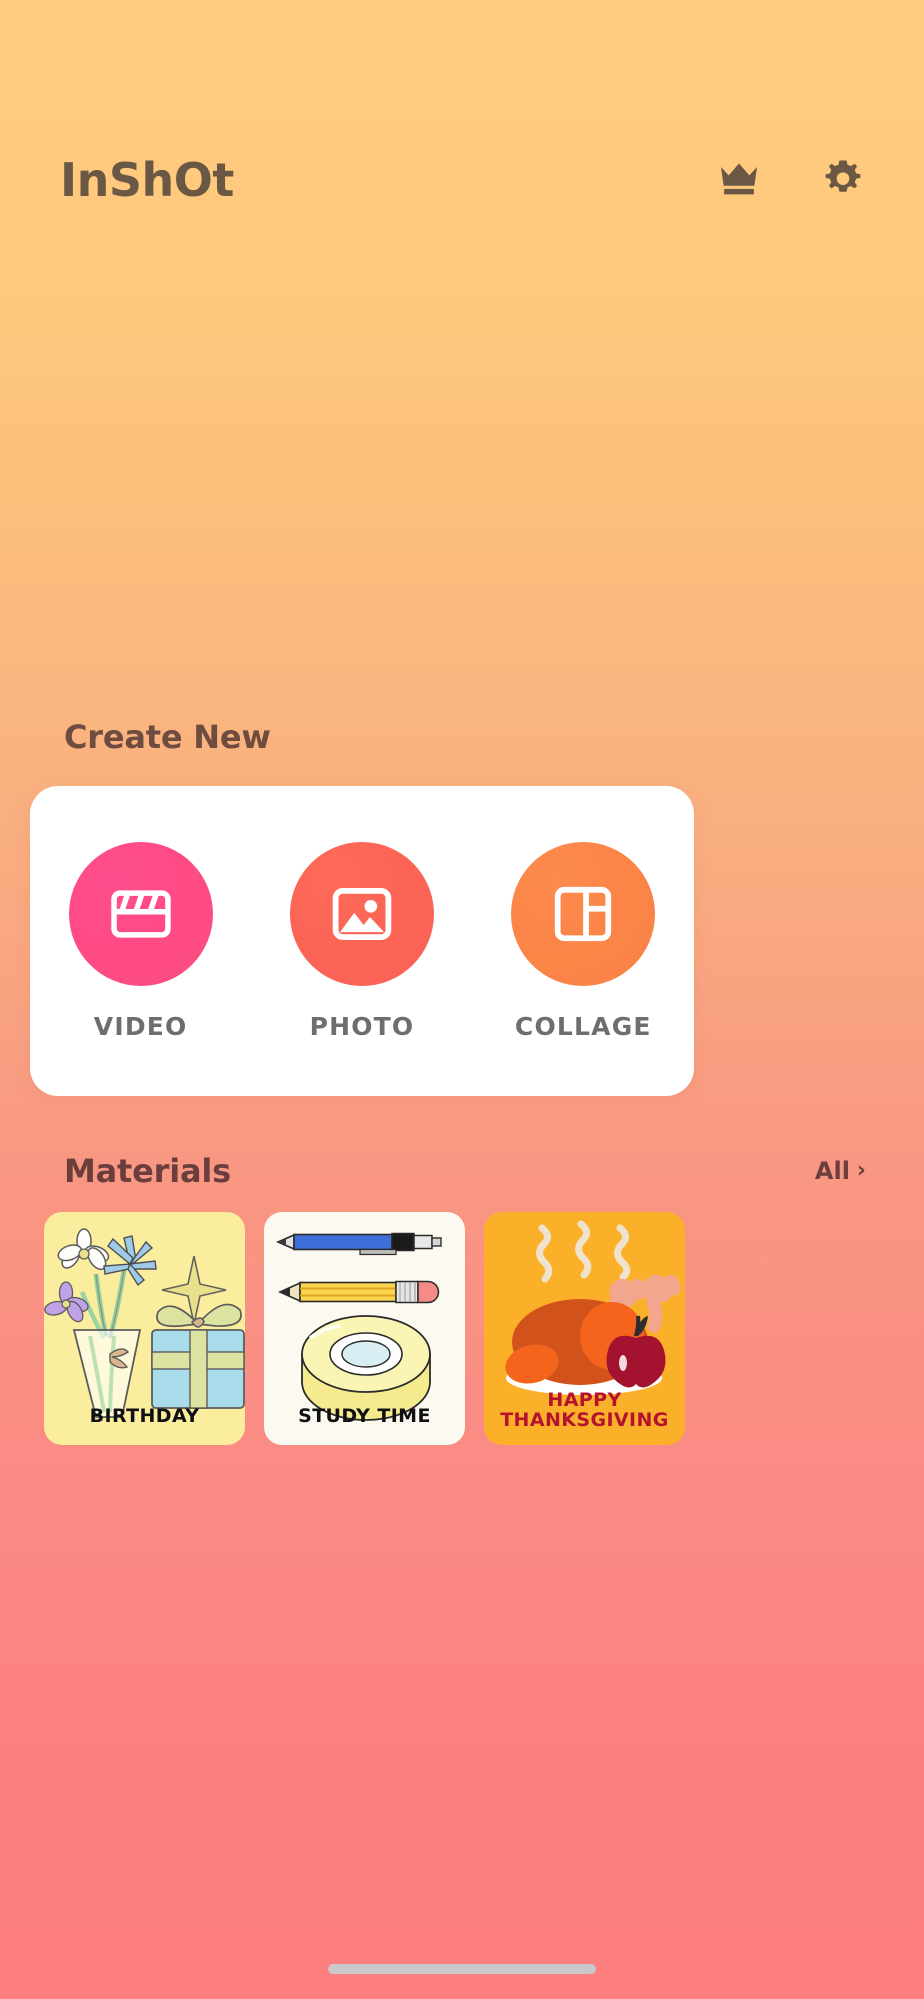 Image resolution: width=924 pixels, height=1999 pixels. I want to click on create-new-card: VIDEO PHOTO COLLAGE, so click(362, 941).